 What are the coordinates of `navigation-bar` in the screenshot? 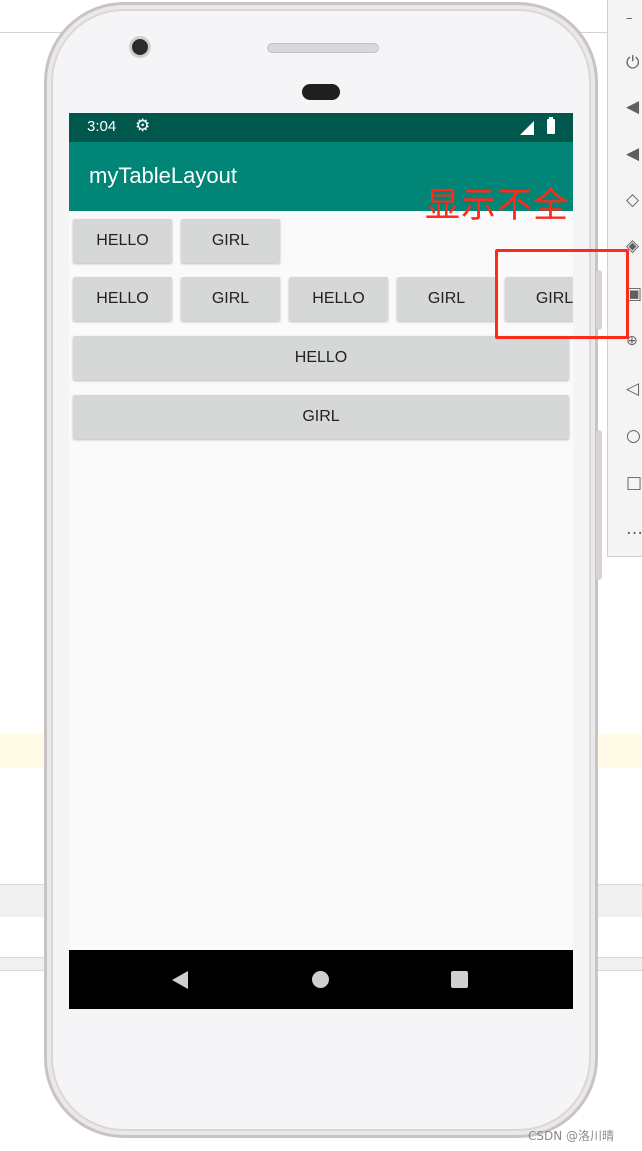 It's located at (321, 979).